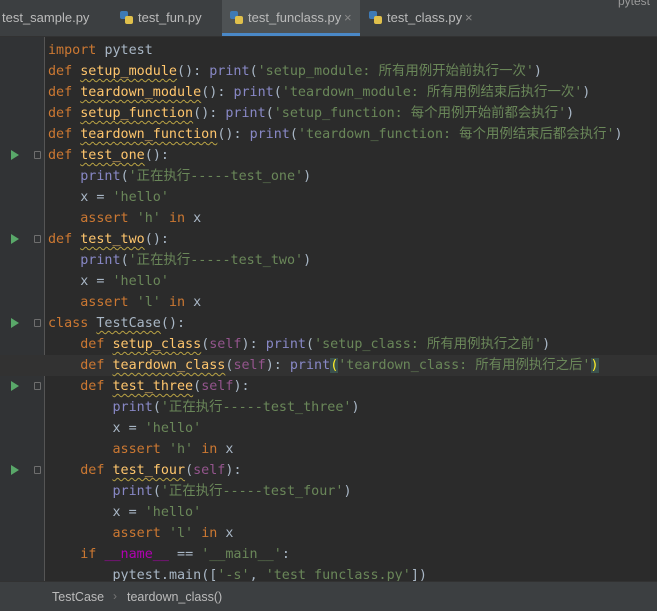 This screenshot has height=611, width=657. Describe the element at coordinates (634, 4) in the screenshot. I see `tab-overflow-label: pytest` at that location.